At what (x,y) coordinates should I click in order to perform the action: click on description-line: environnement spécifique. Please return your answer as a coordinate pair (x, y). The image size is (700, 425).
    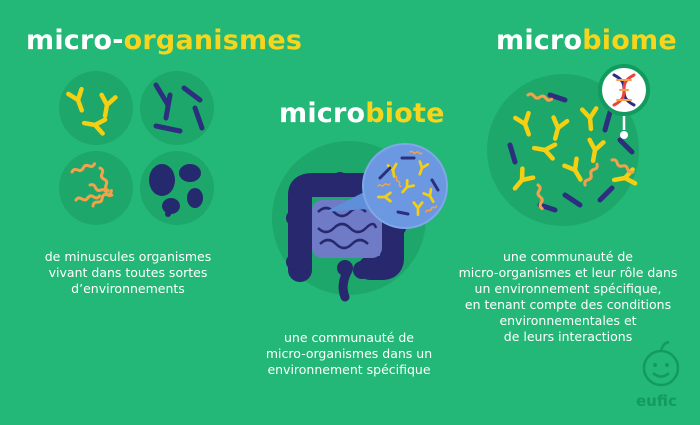
    Looking at the image, I should click on (349, 369).